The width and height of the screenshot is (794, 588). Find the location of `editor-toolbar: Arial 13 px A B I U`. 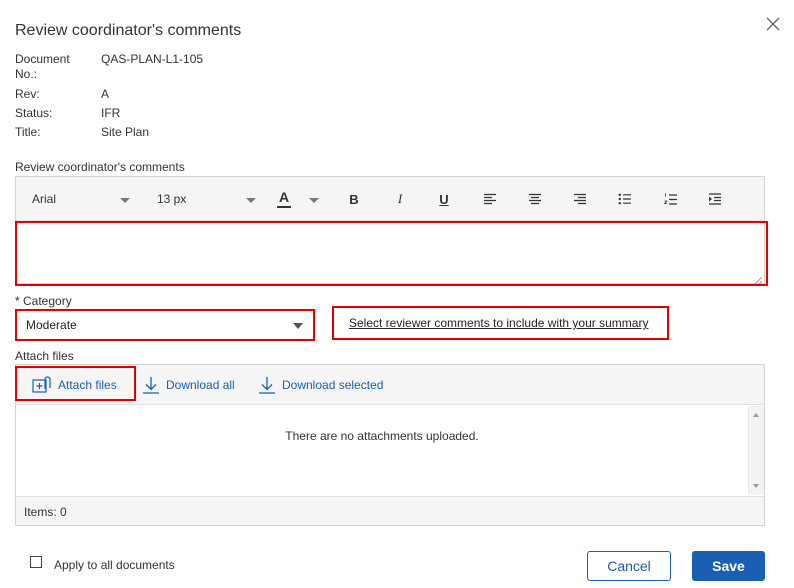

editor-toolbar: Arial 13 px A B I U is located at coordinates (390, 199).